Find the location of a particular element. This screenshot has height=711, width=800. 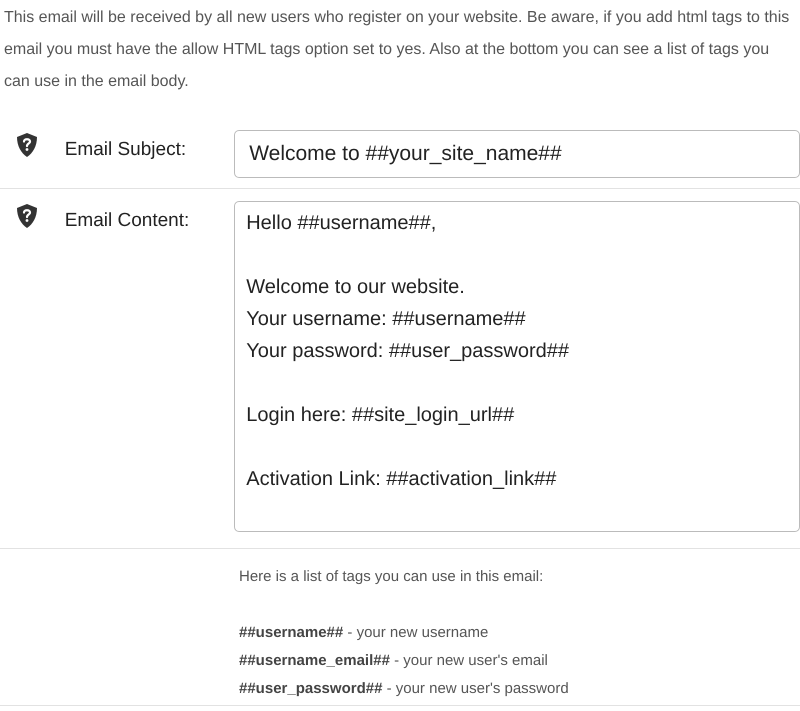

tags-heading: Here is a list of tags you can use in this email: is located at coordinates (391, 577).